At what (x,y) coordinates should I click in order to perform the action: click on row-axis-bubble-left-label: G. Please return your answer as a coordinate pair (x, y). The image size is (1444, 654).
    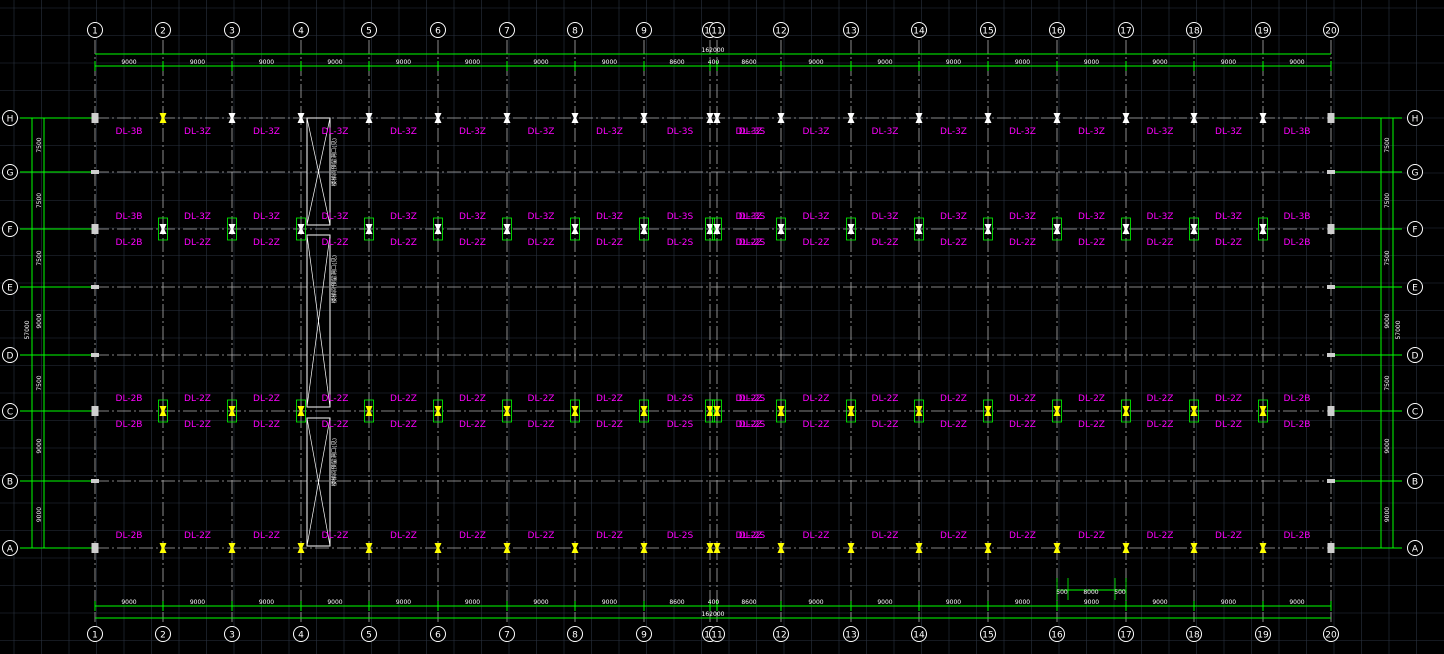
    Looking at the image, I should click on (10, 173).